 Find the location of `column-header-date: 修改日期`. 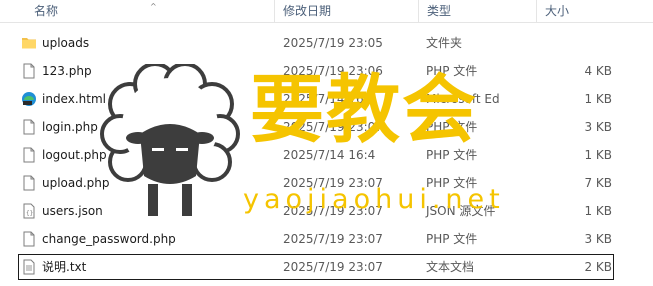

column-header-date: 修改日期 is located at coordinates (346, 11).